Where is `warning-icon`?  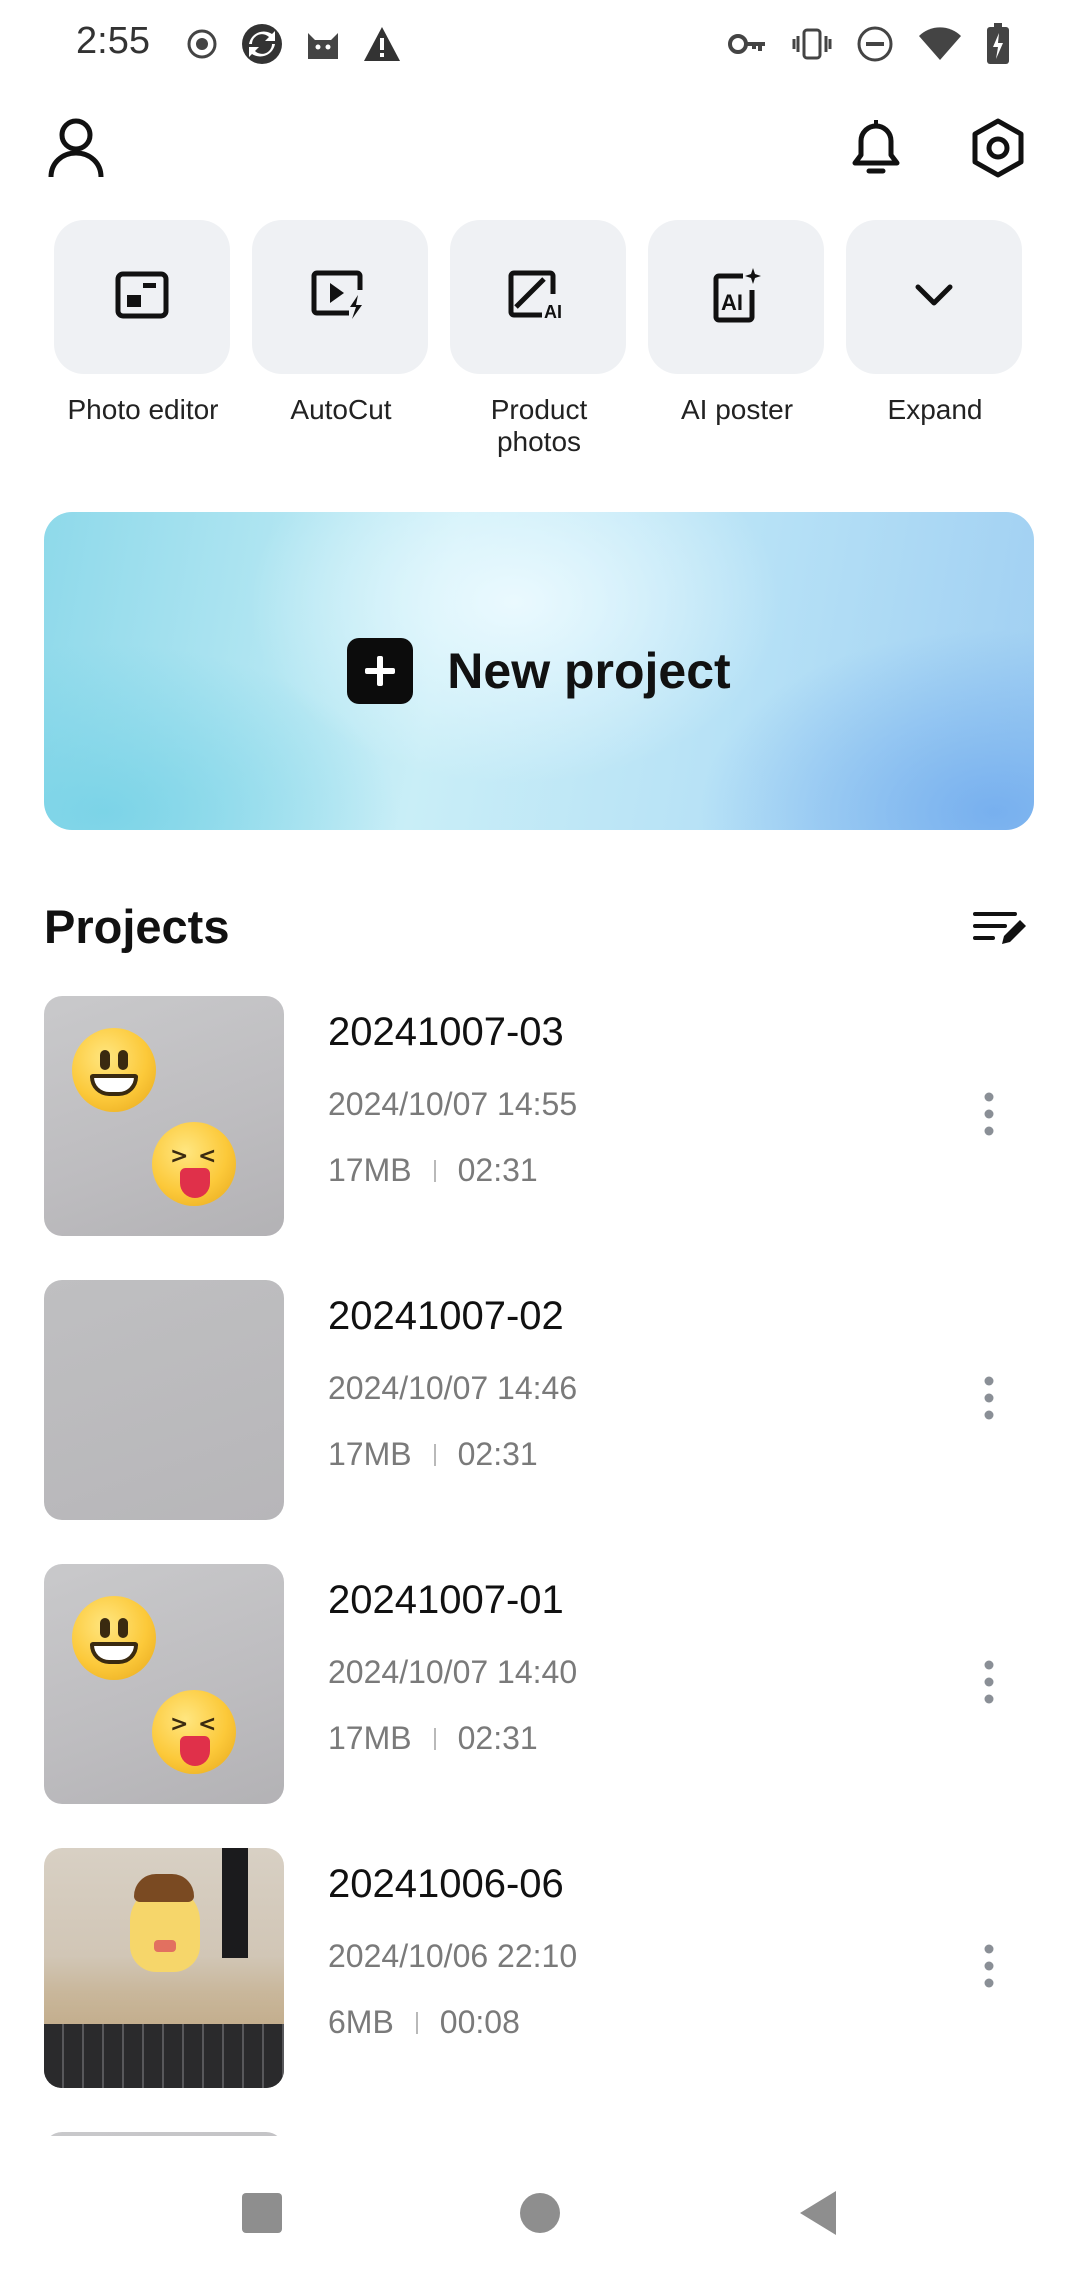 warning-icon is located at coordinates (382, 44).